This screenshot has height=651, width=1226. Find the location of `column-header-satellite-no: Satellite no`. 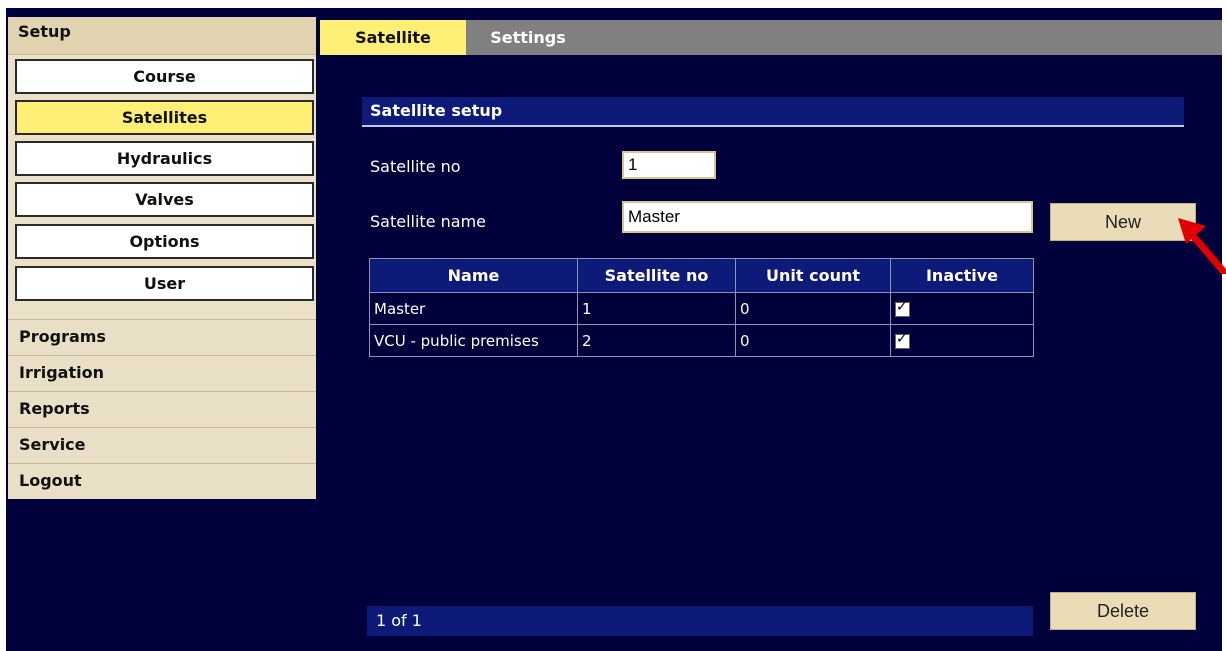

column-header-satellite-no: Satellite no is located at coordinates (656, 275).